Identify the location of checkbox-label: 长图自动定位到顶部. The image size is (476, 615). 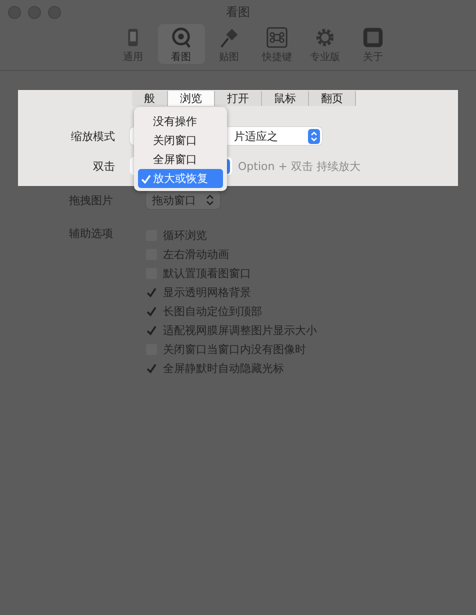
(212, 311).